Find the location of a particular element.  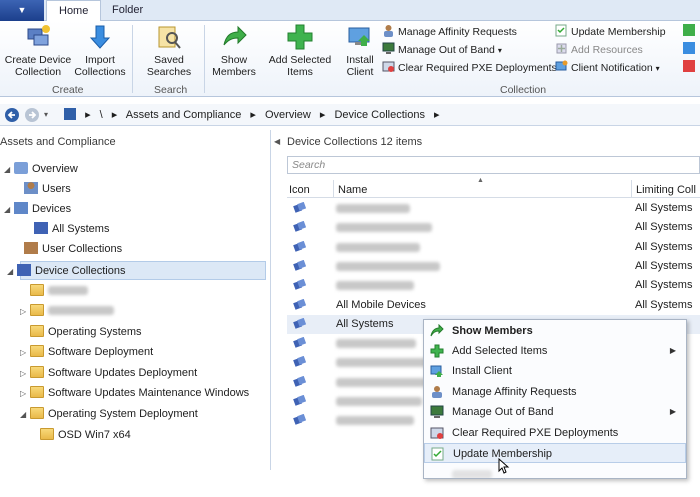

manage-out-of-band-label: Manage Out of Band is located at coordinates (446, 50).